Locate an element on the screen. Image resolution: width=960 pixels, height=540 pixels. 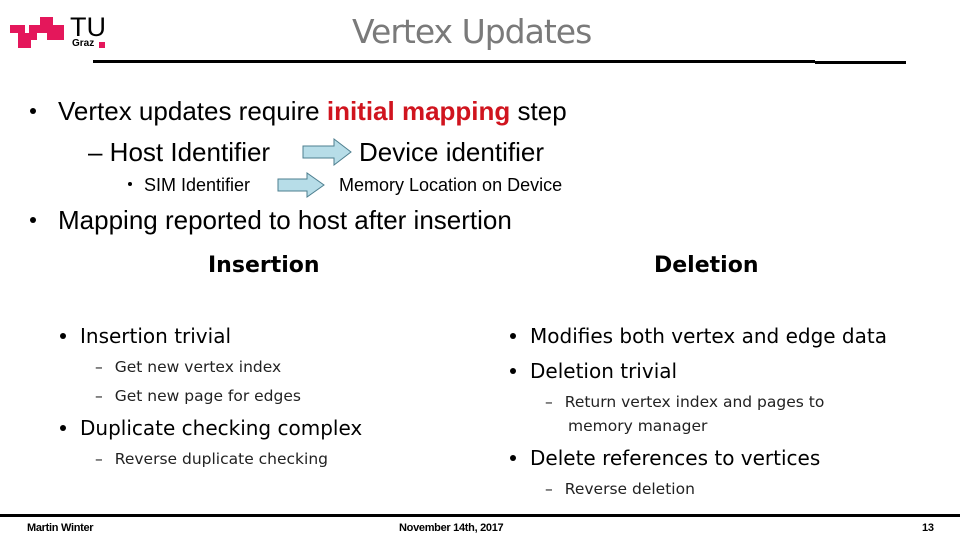
logo-square-icon is located at coordinates (102, 45).